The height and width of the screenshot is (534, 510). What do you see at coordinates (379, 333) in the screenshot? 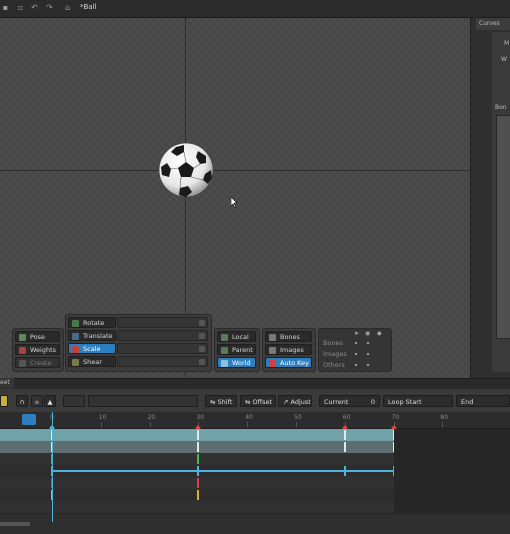
I see `tag-icon: ◆` at bounding box center [379, 333].